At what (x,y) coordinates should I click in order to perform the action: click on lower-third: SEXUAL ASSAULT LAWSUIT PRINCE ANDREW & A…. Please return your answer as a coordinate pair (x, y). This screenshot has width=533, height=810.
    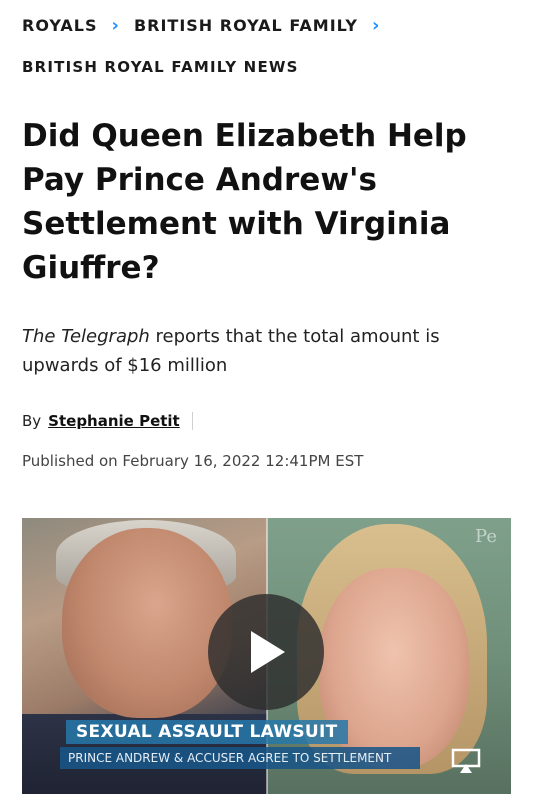
    Looking at the image, I should click on (240, 744).